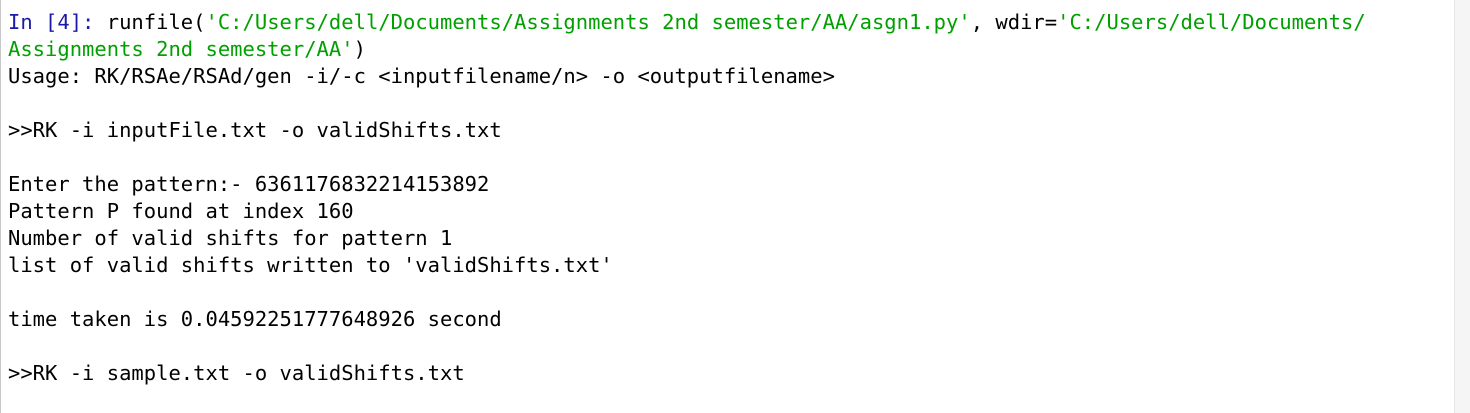 This screenshot has width=1470, height=413. Describe the element at coordinates (255, 130) in the screenshot. I see `command-line-1: >>RK -i inputFile.txt -o validShifts.txt` at that location.